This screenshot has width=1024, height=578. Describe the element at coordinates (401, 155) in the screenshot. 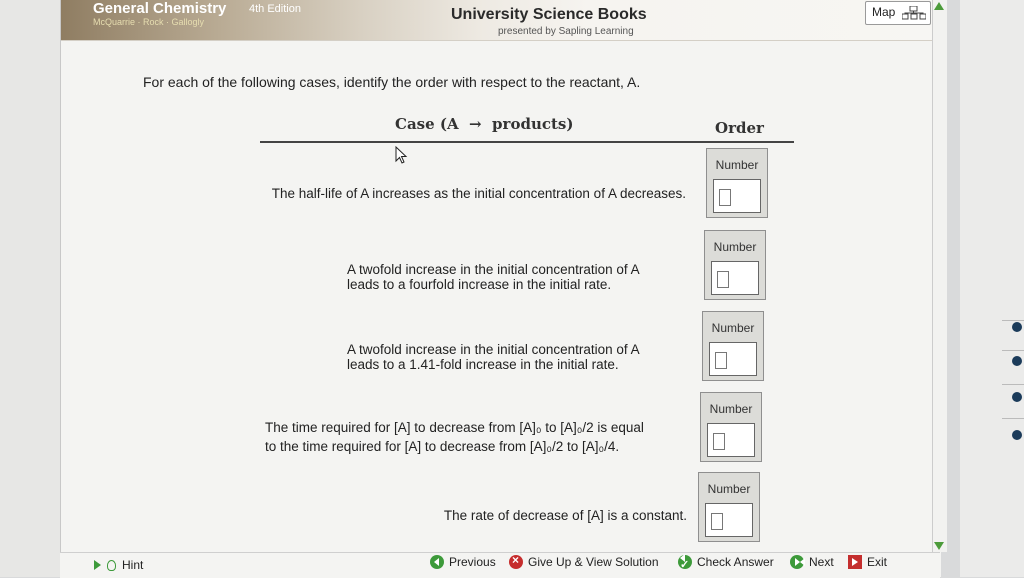

I see `cursor-icon` at that location.